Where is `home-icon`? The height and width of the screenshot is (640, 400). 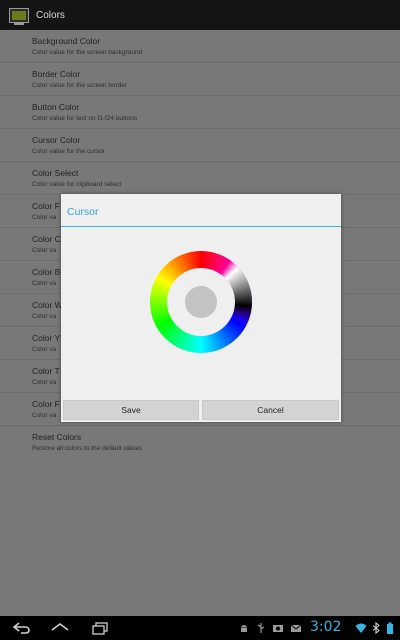 home-icon is located at coordinates (60, 628).